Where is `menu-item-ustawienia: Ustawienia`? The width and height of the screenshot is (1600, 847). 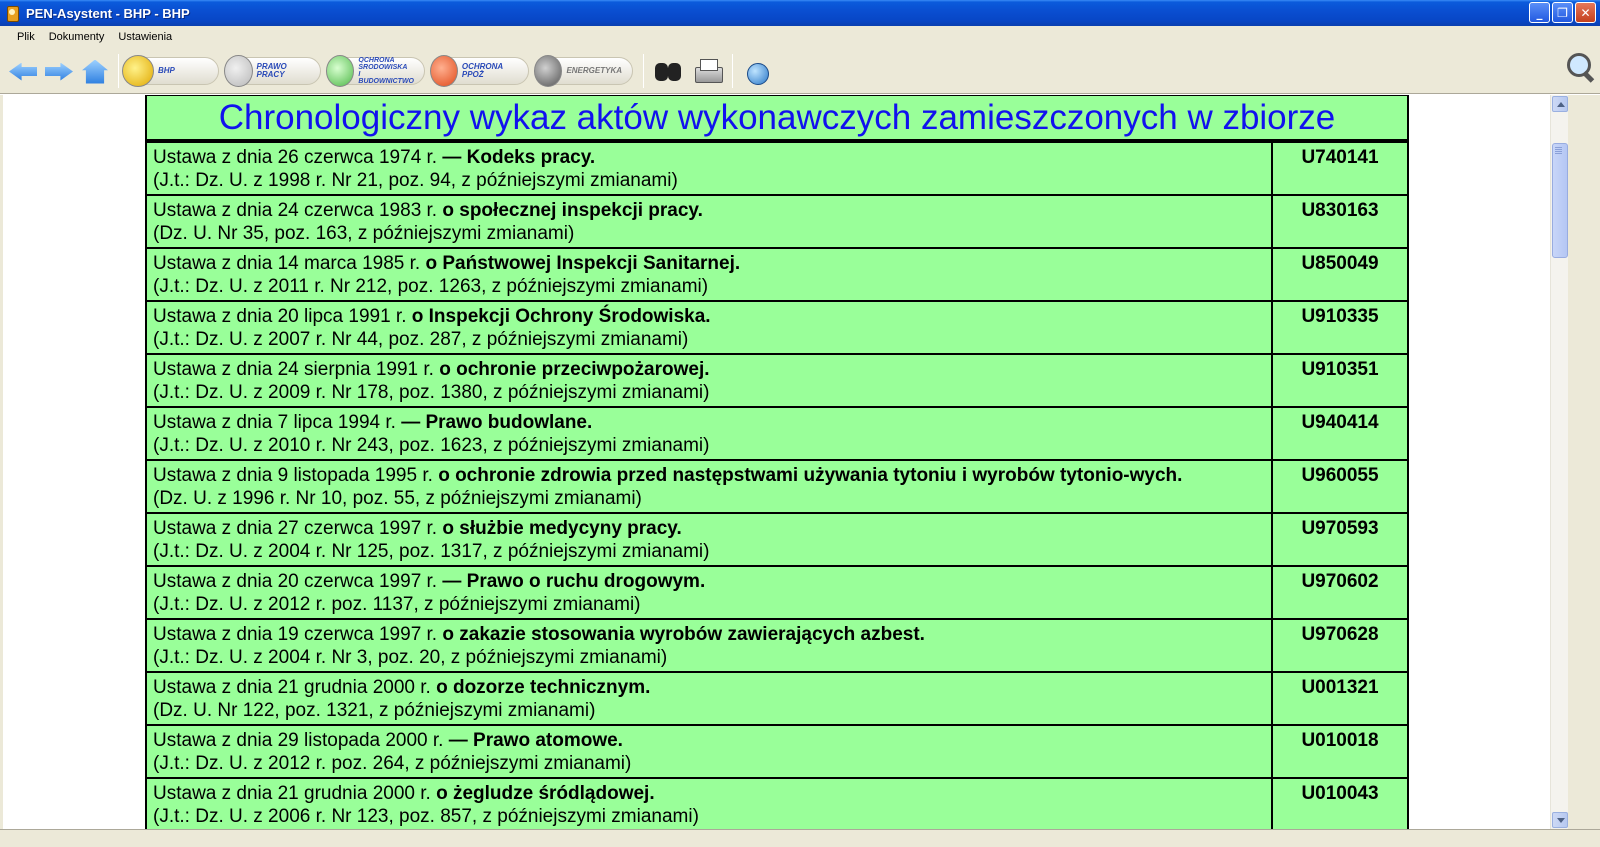 menu-item-ustawienia: Ustawienia is located at coordinates (145, 37).